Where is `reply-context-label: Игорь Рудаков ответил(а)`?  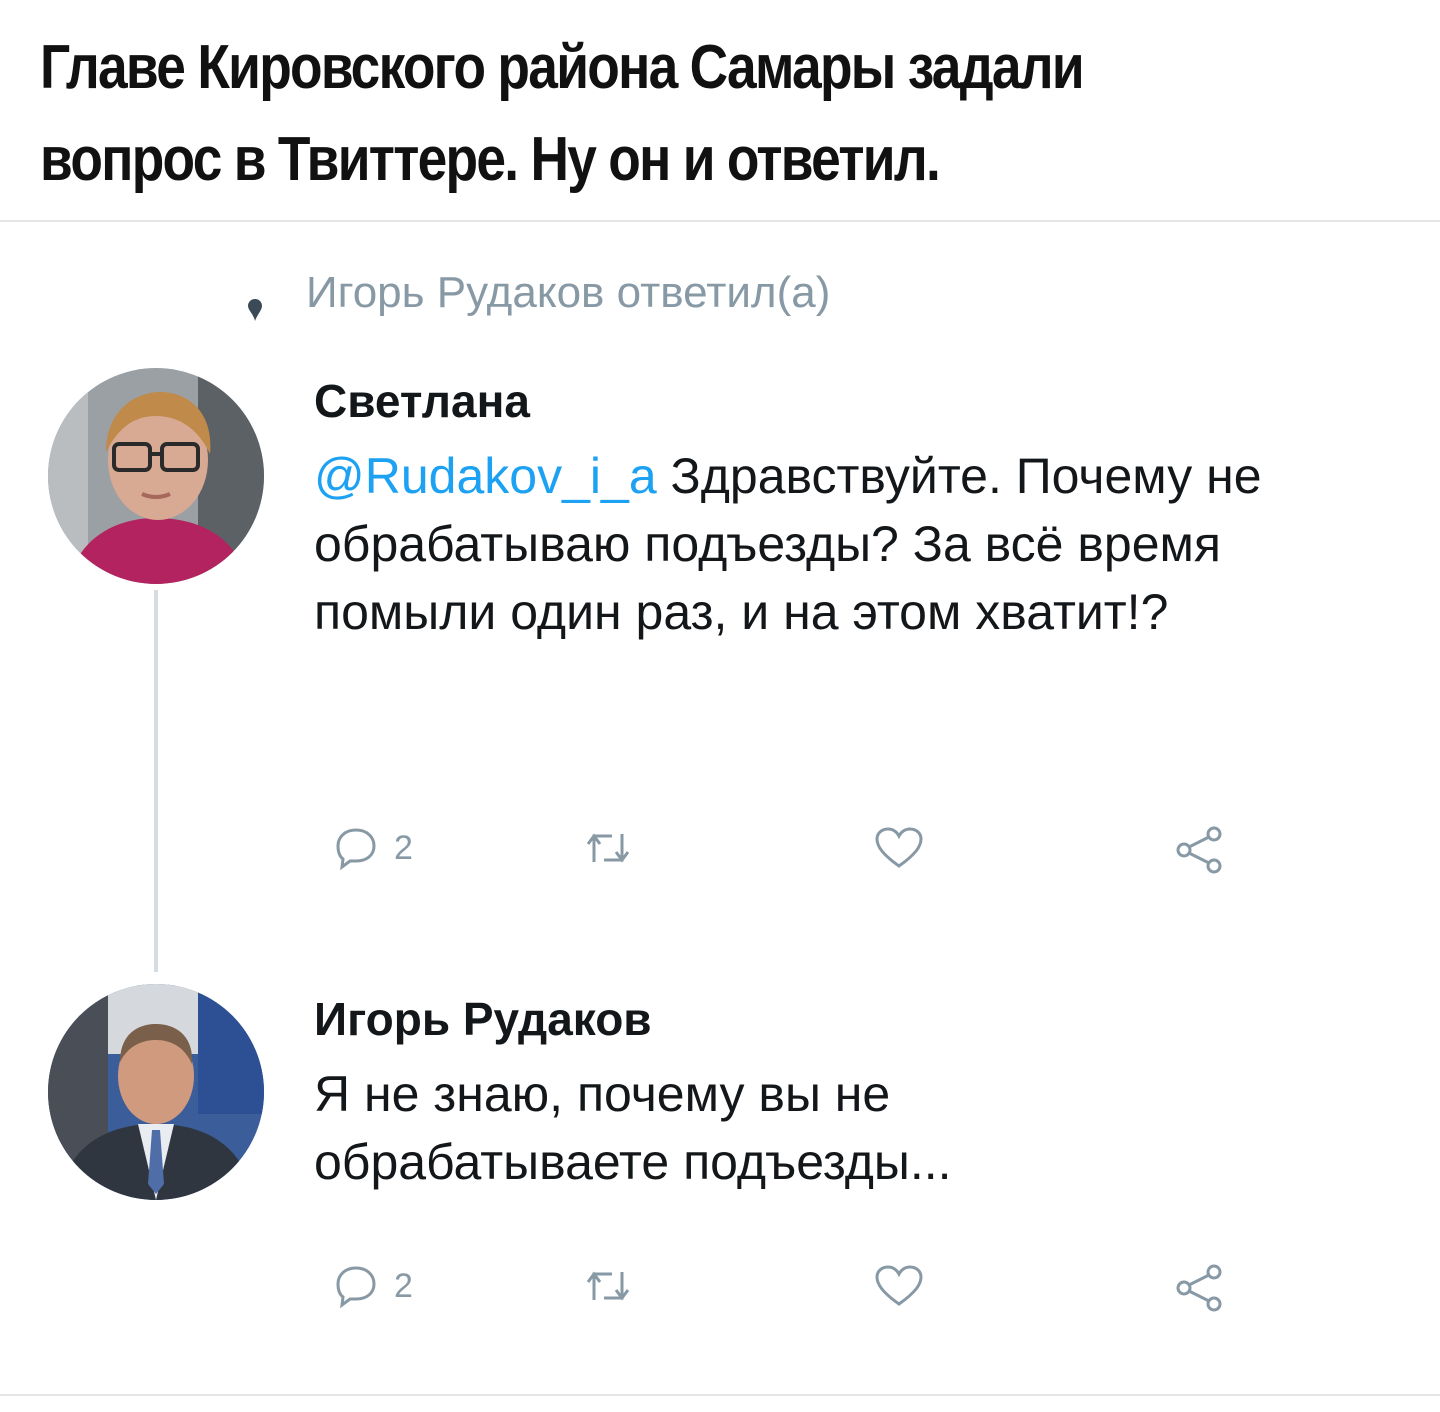 reply-context-label: Игорь Рудаков ответил(а) is located at coordinates (568, 292).